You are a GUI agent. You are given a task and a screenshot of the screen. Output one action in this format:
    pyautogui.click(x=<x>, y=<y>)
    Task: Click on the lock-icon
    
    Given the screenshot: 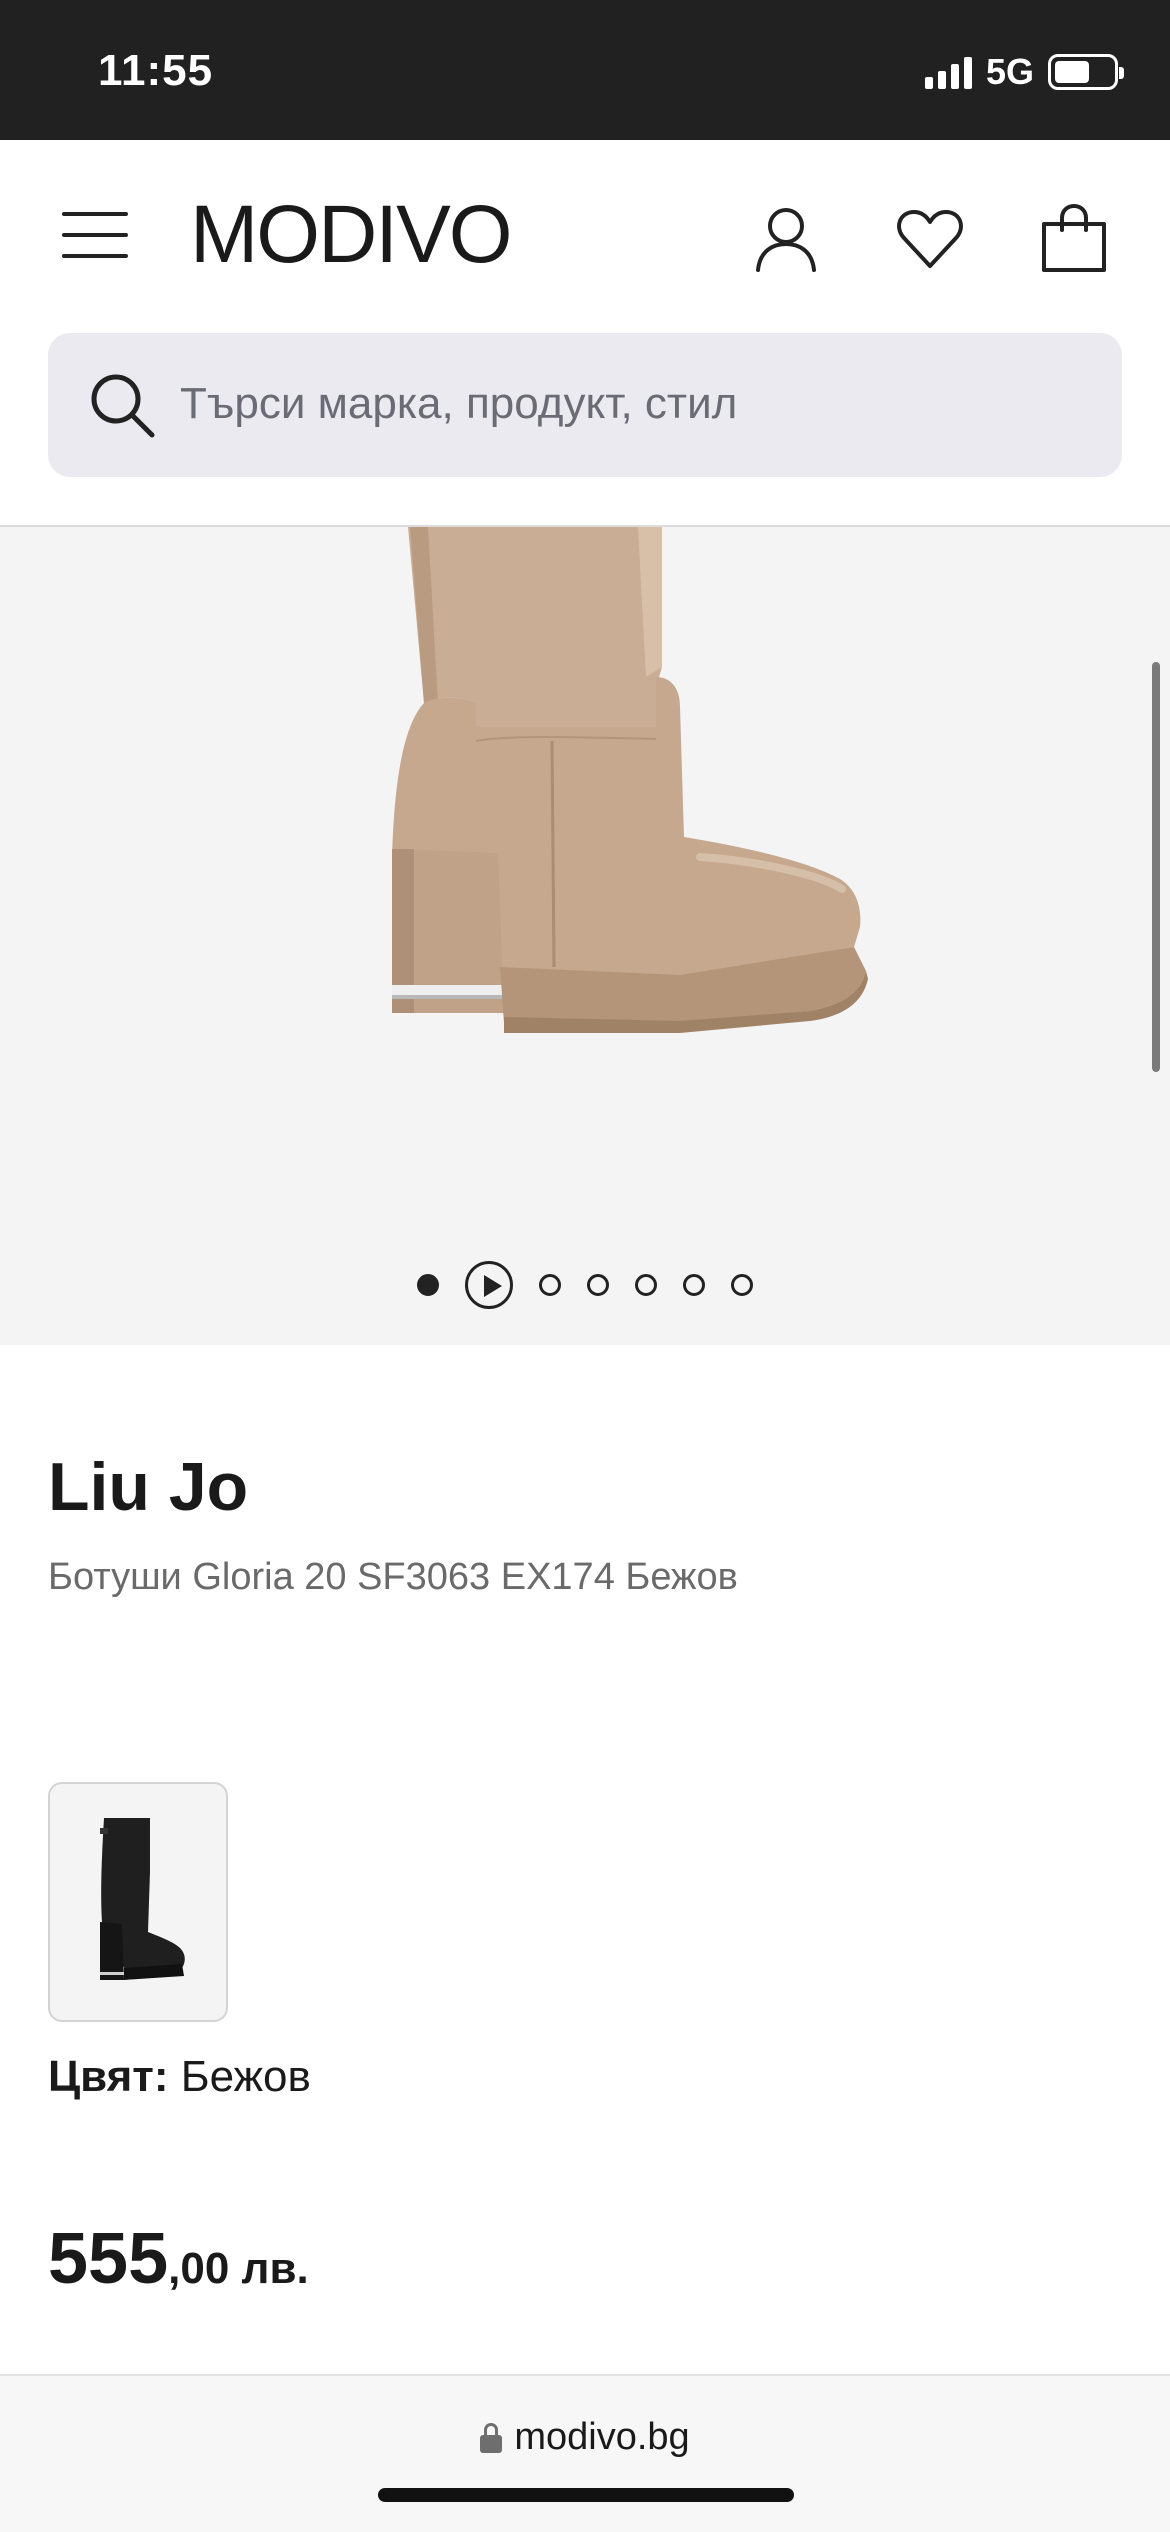 What is the action you would take?
    pyautogui.click(x=491, y=2437)
    